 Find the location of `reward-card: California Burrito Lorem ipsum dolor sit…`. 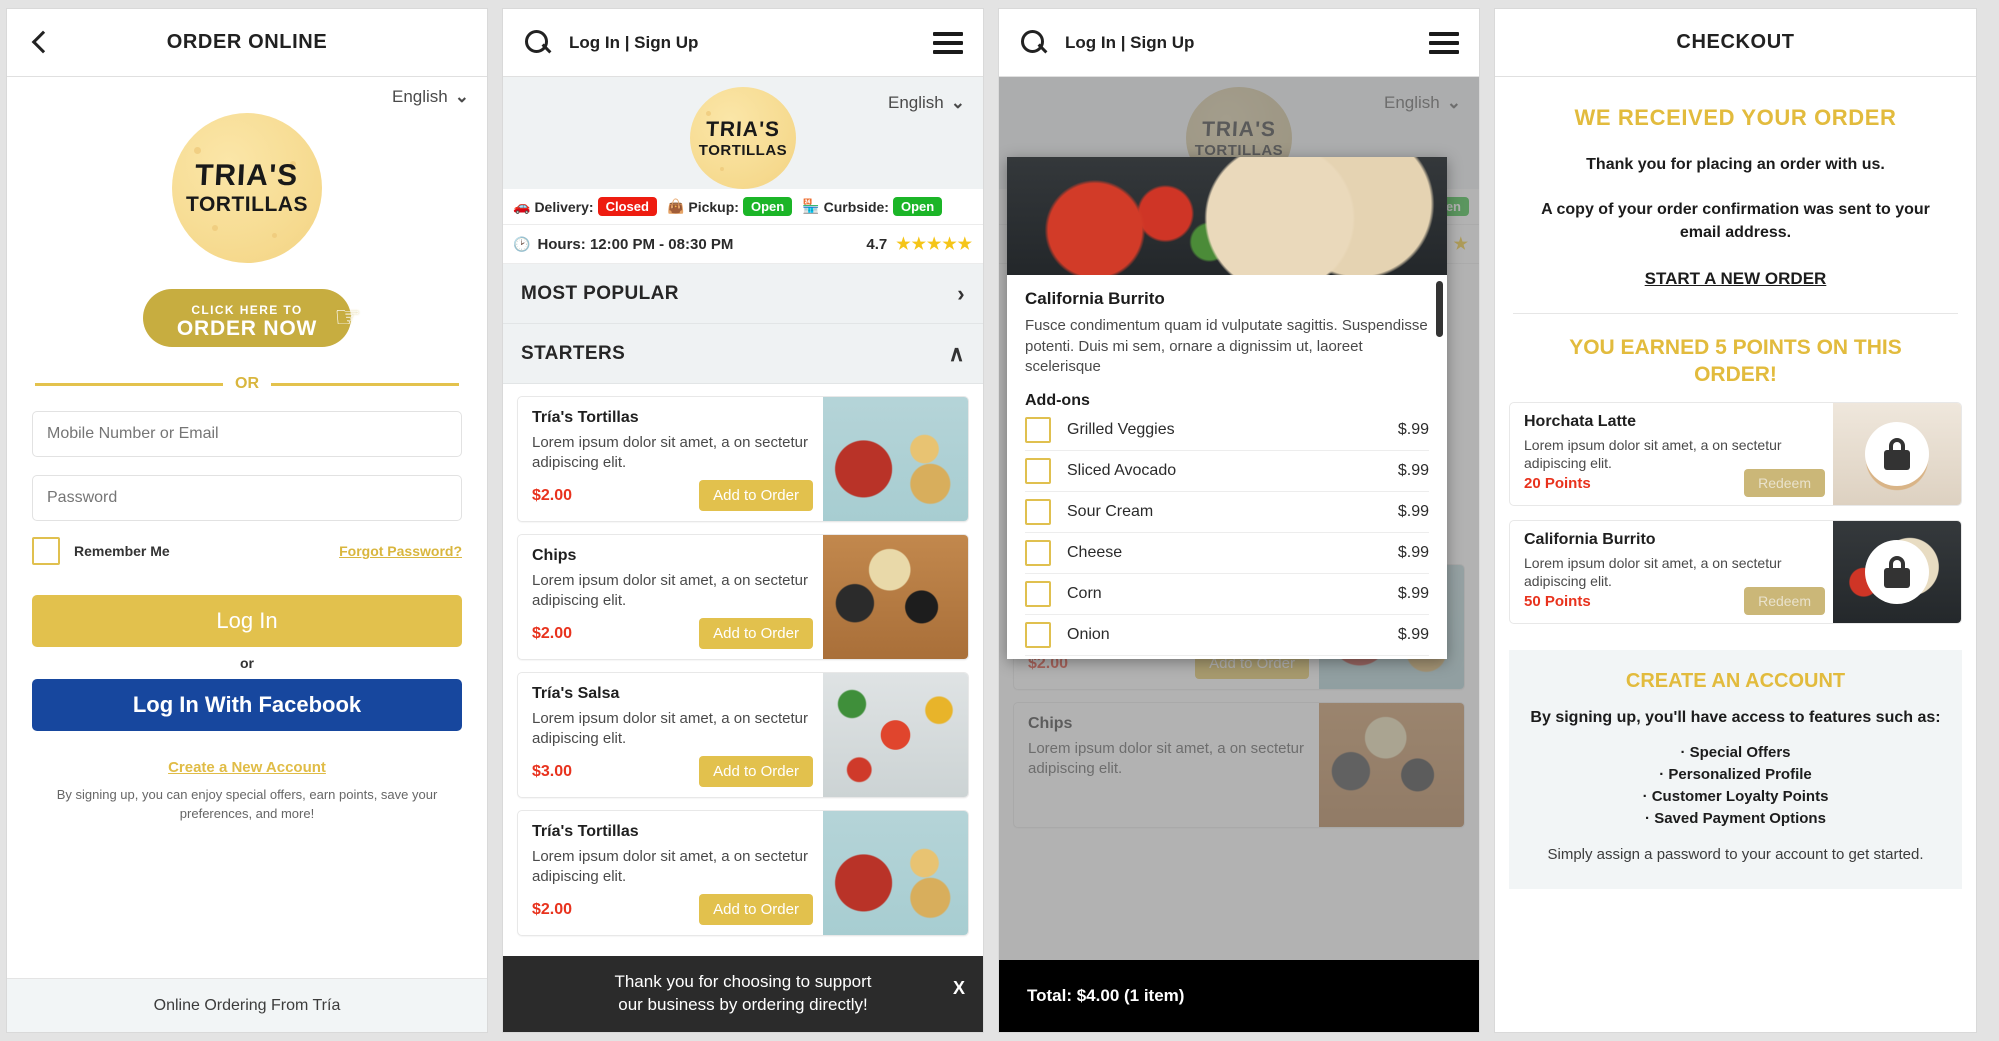

reward-card: California Burrito Lorem ipsum dolor sit… is located at coordinates (1735, 572).